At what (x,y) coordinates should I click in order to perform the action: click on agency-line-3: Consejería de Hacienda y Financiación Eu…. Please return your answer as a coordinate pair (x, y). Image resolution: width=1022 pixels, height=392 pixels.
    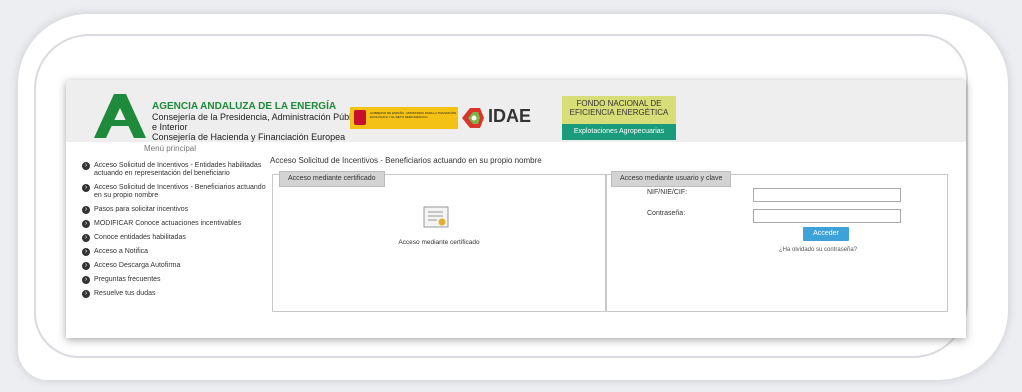
    Looking at the image, I should click on (249, 137).